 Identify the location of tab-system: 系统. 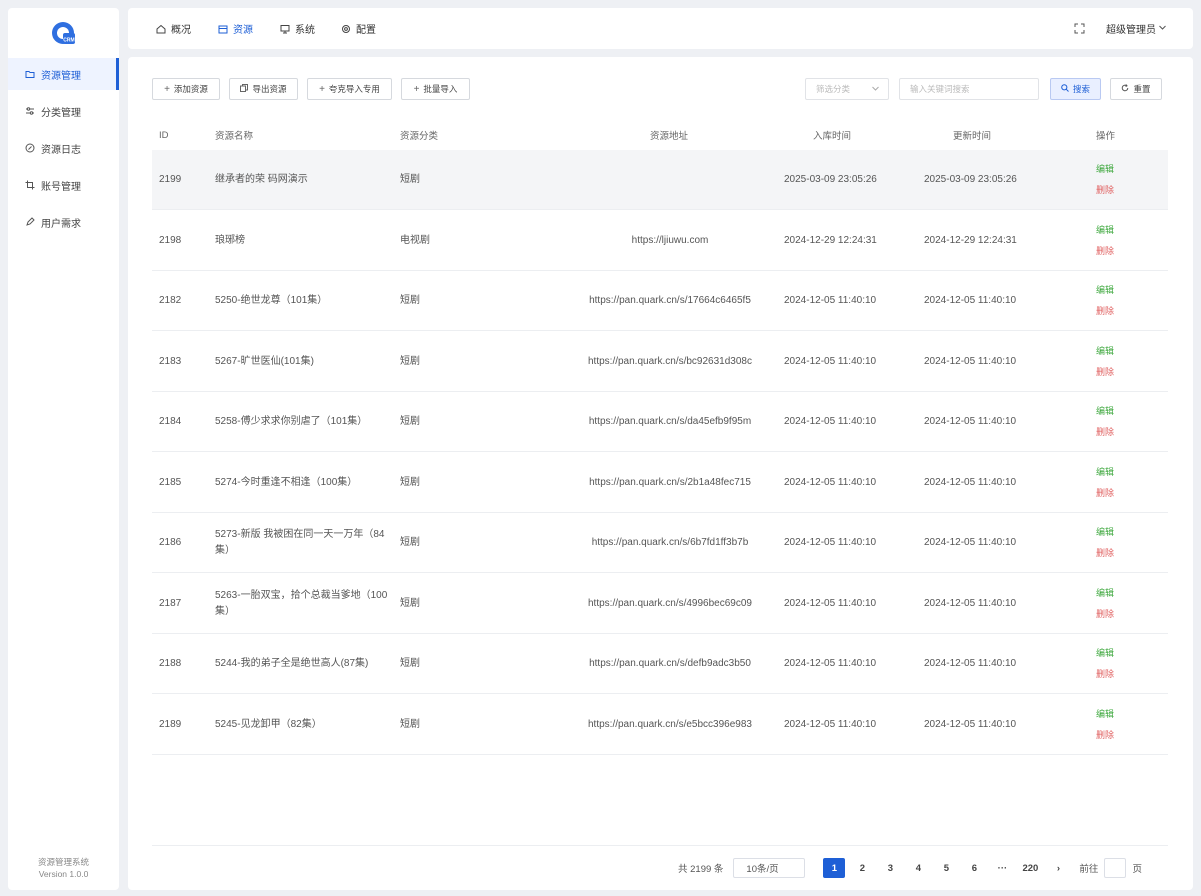
(297, 28).